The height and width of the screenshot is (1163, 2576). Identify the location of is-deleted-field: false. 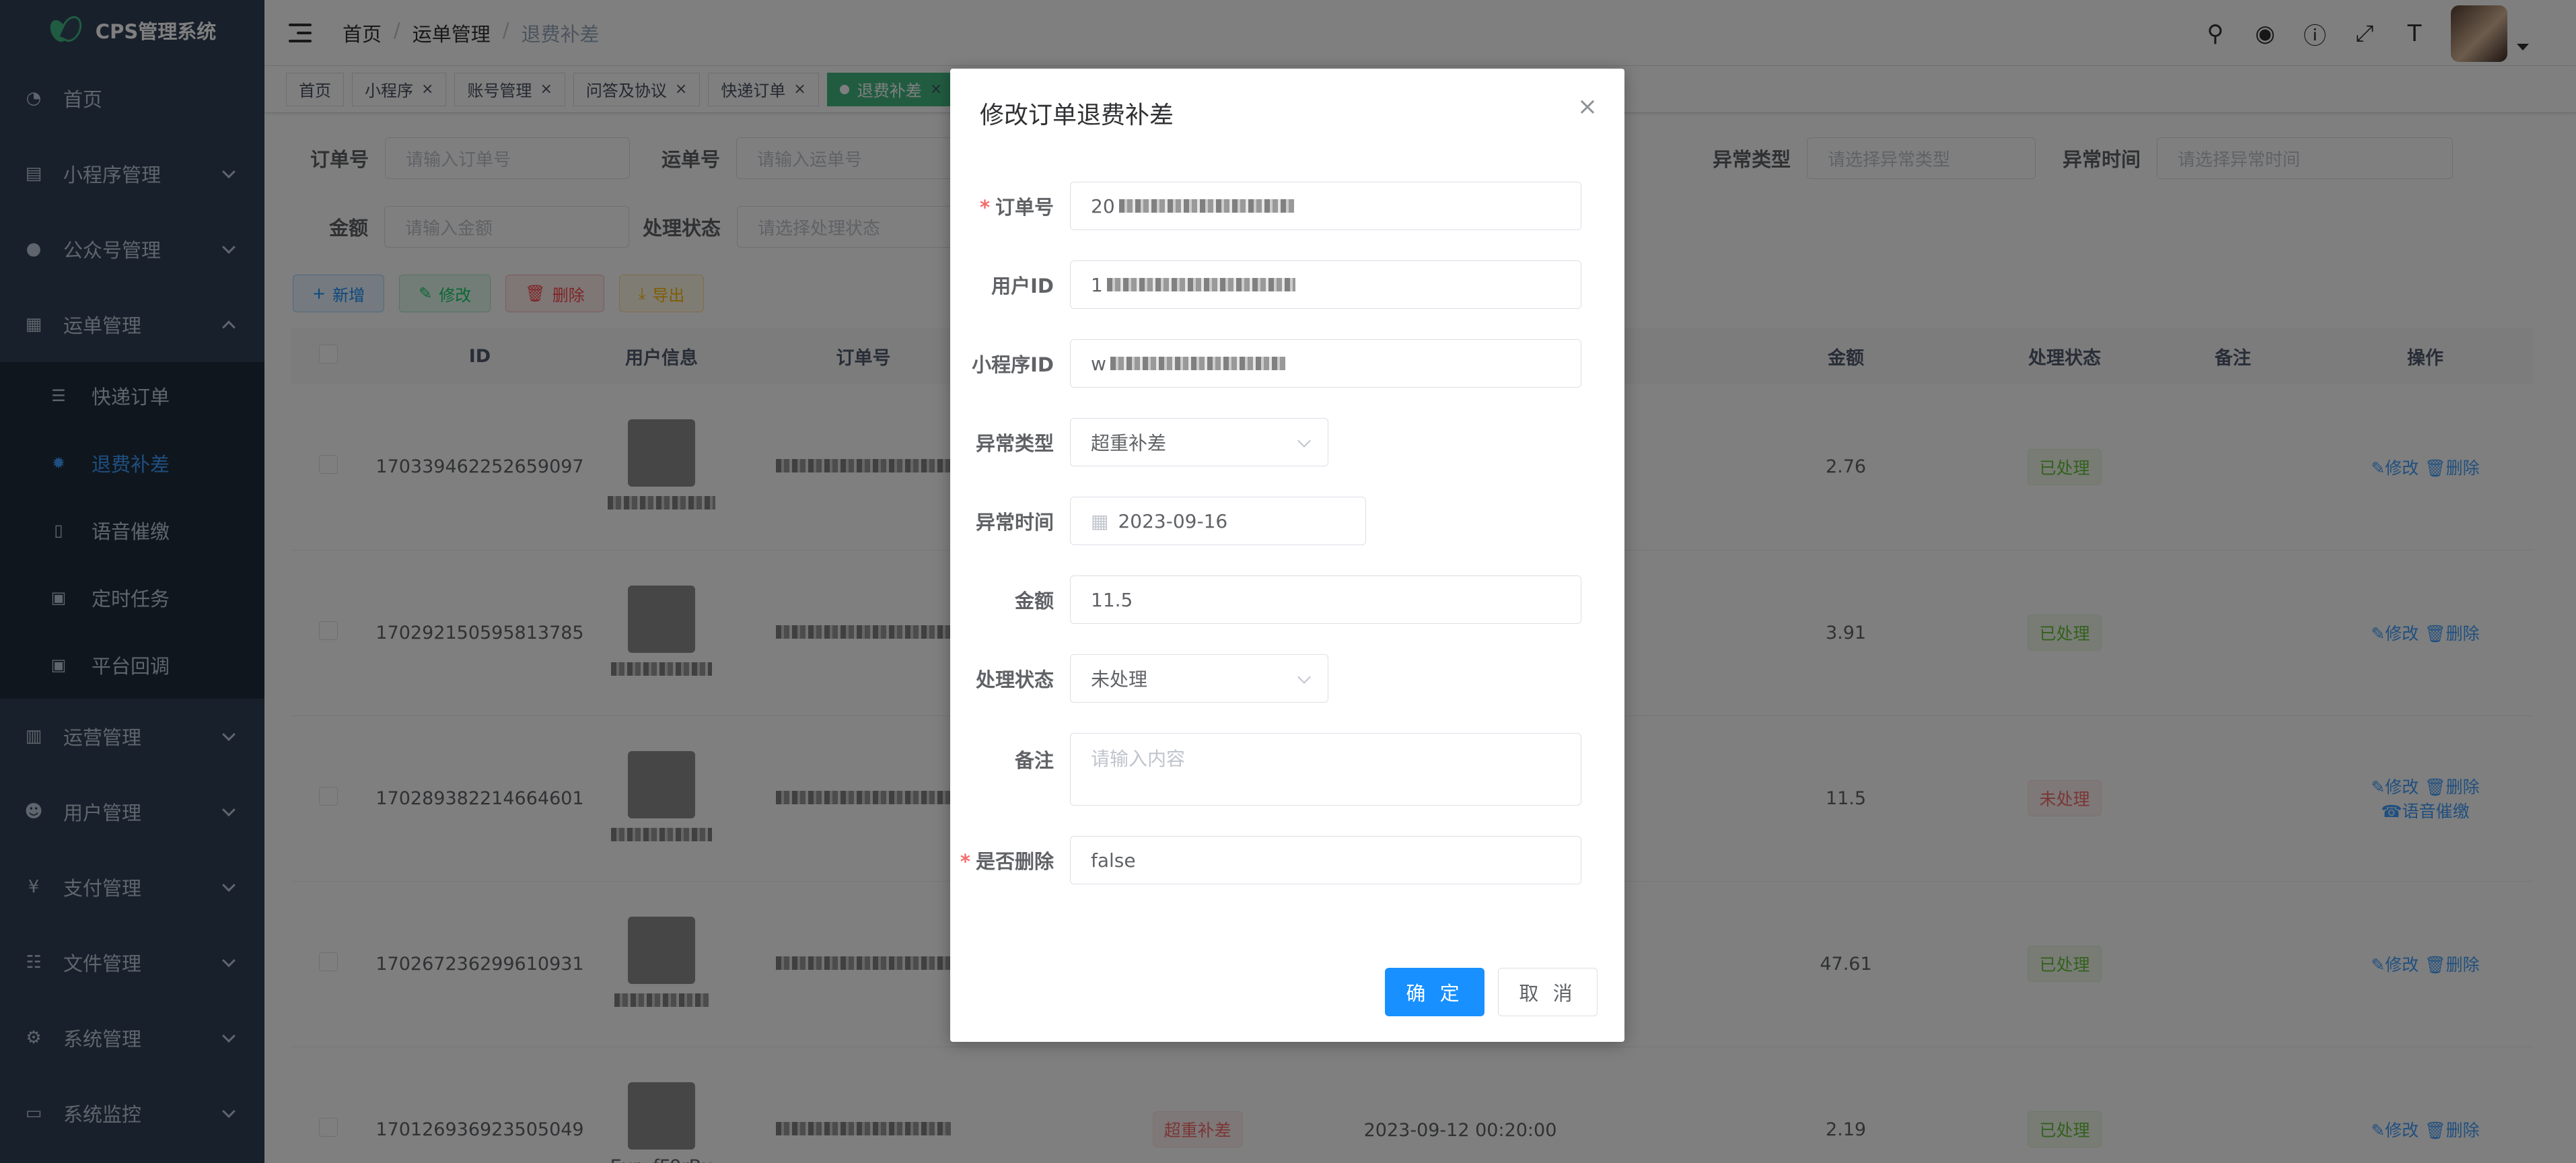
(1325, 860).